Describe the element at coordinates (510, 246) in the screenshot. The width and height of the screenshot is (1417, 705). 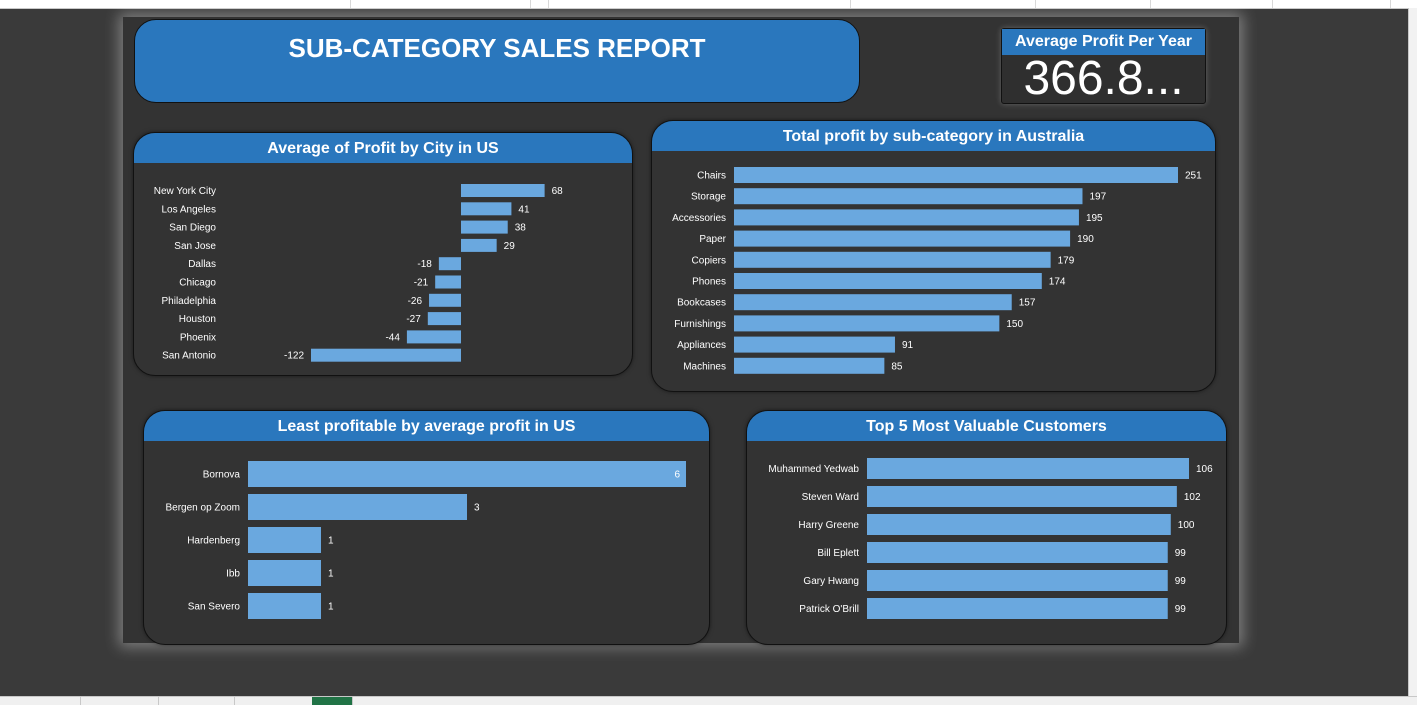
I see `data-label: 29` at that location.